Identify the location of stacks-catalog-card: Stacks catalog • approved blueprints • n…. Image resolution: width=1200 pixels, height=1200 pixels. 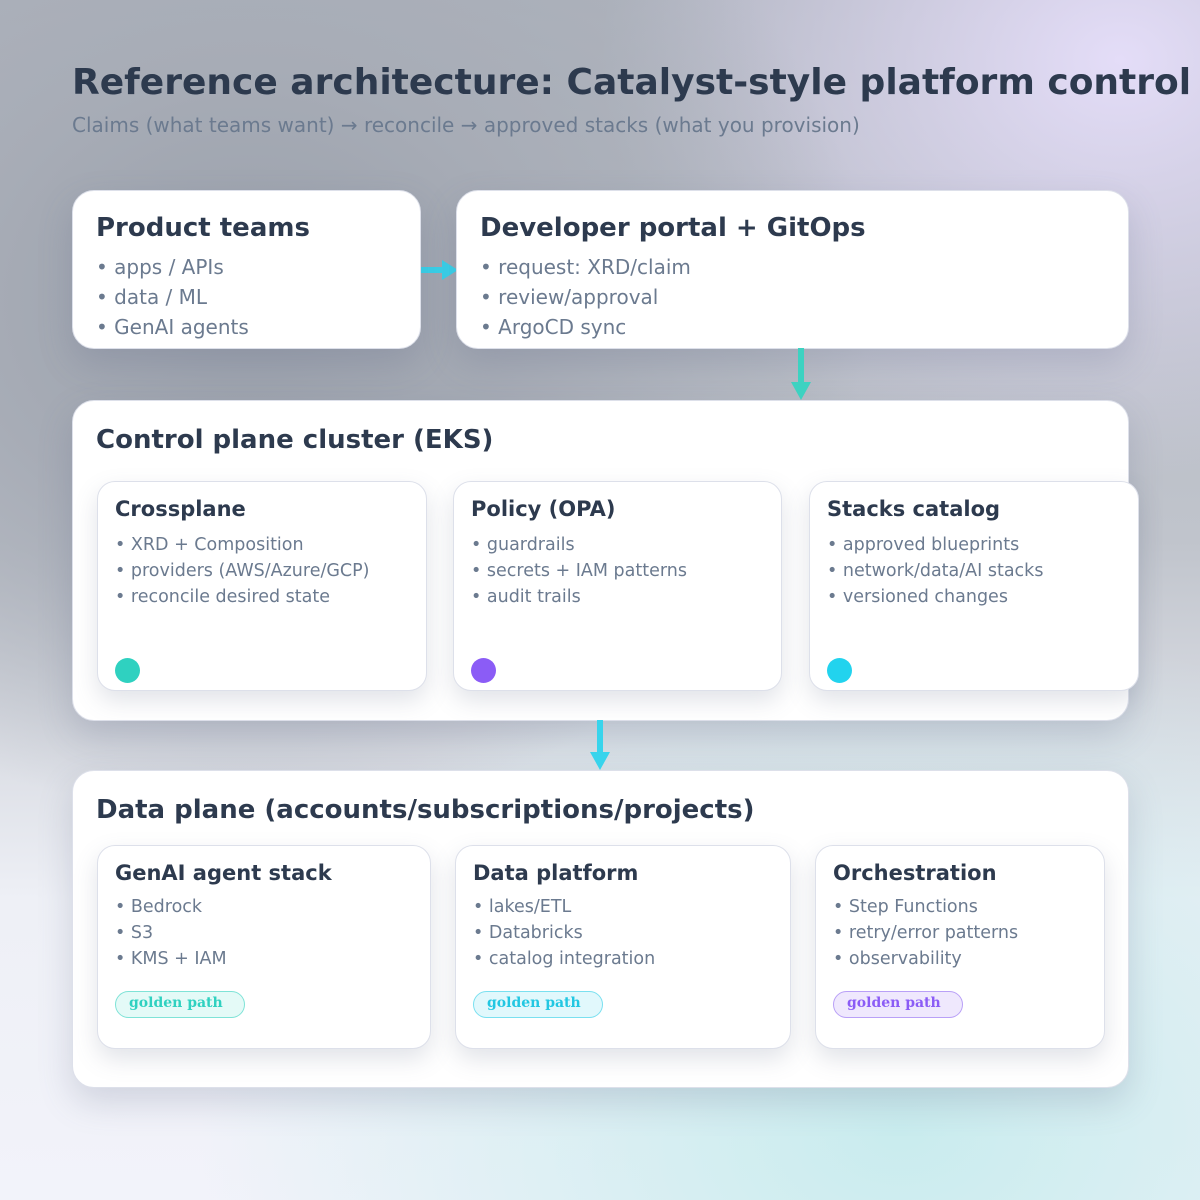
(974, 586).